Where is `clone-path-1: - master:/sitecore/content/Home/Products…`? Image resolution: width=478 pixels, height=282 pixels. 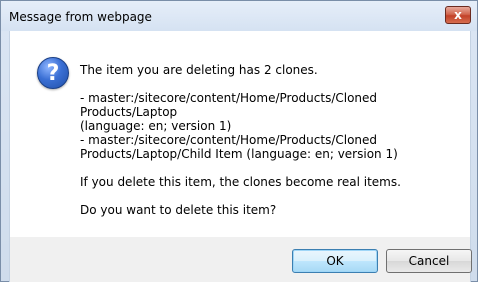
clone-path-1: - master:/sitecore/content/Home/Products… is located at coordinates (229, 105).